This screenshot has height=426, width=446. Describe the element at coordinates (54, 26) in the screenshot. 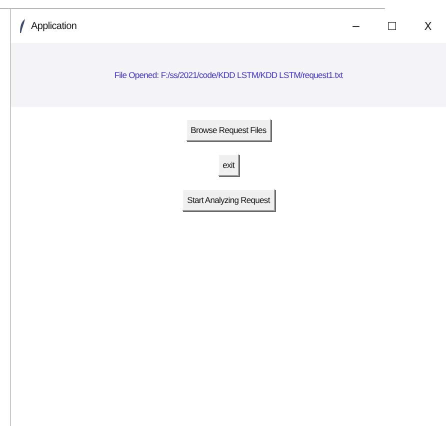

I see `window-title: Application` at that location.